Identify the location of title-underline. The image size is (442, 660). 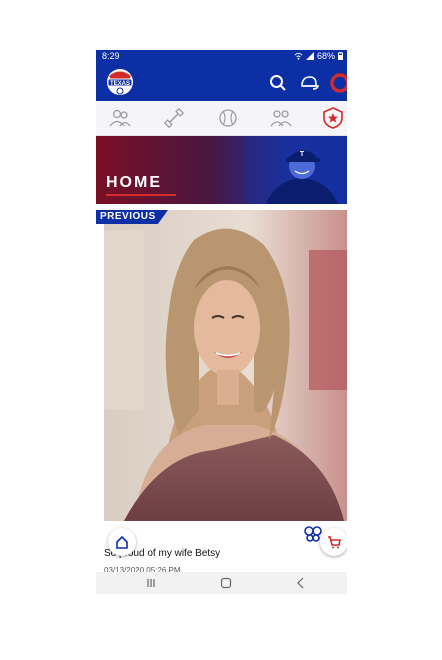
(141, 195).